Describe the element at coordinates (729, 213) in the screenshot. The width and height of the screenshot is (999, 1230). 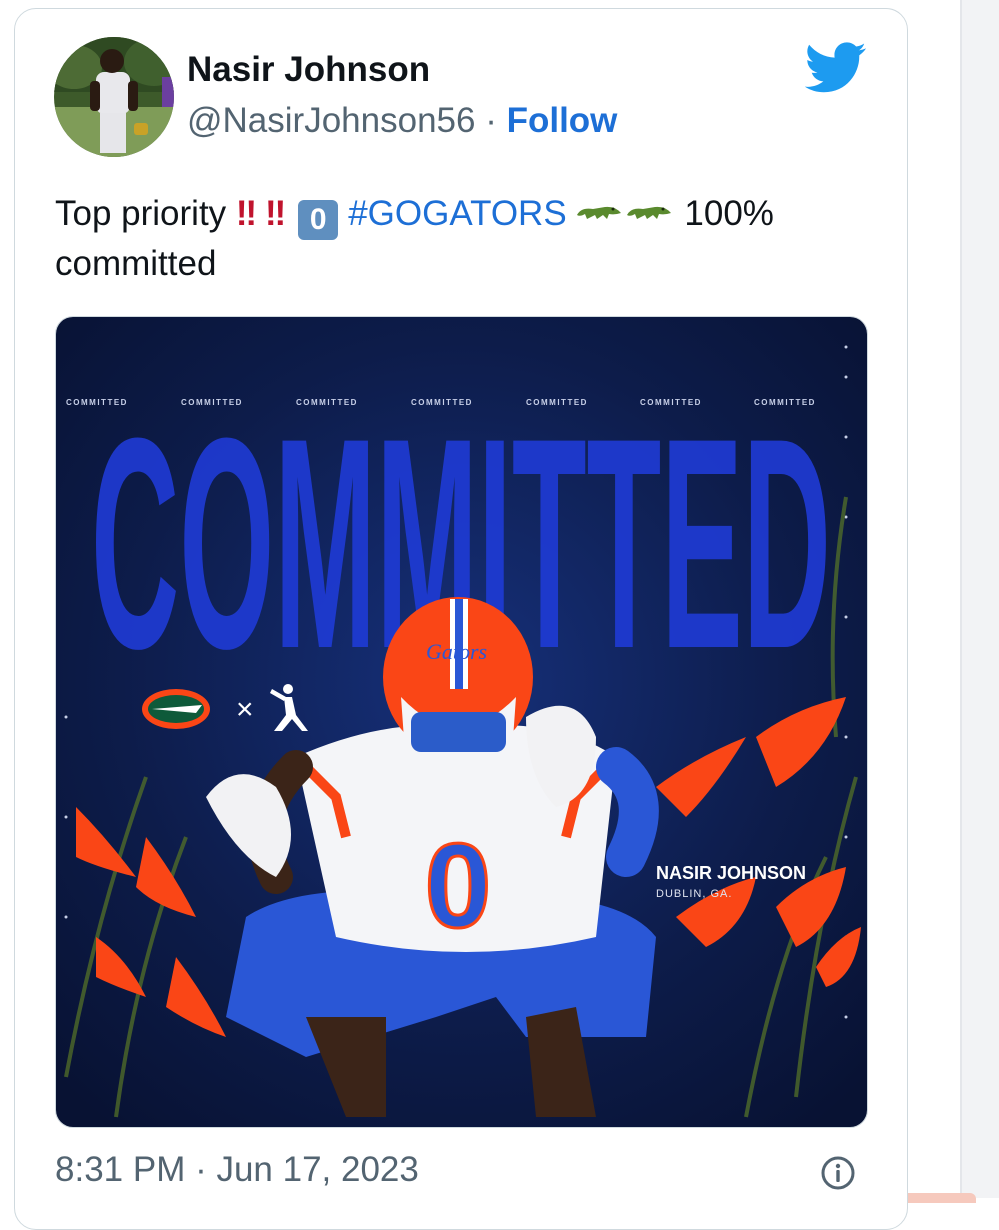
I see `tweet-text-suffix: 100%` at that location.